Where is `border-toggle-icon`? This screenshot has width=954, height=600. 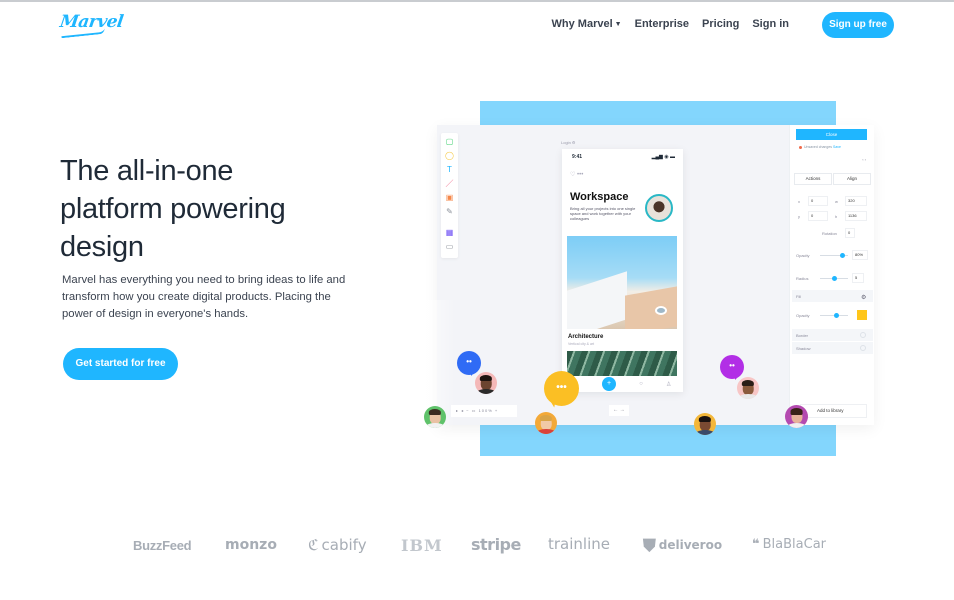 border-toggle-icon is located at coordinates (863, 335).